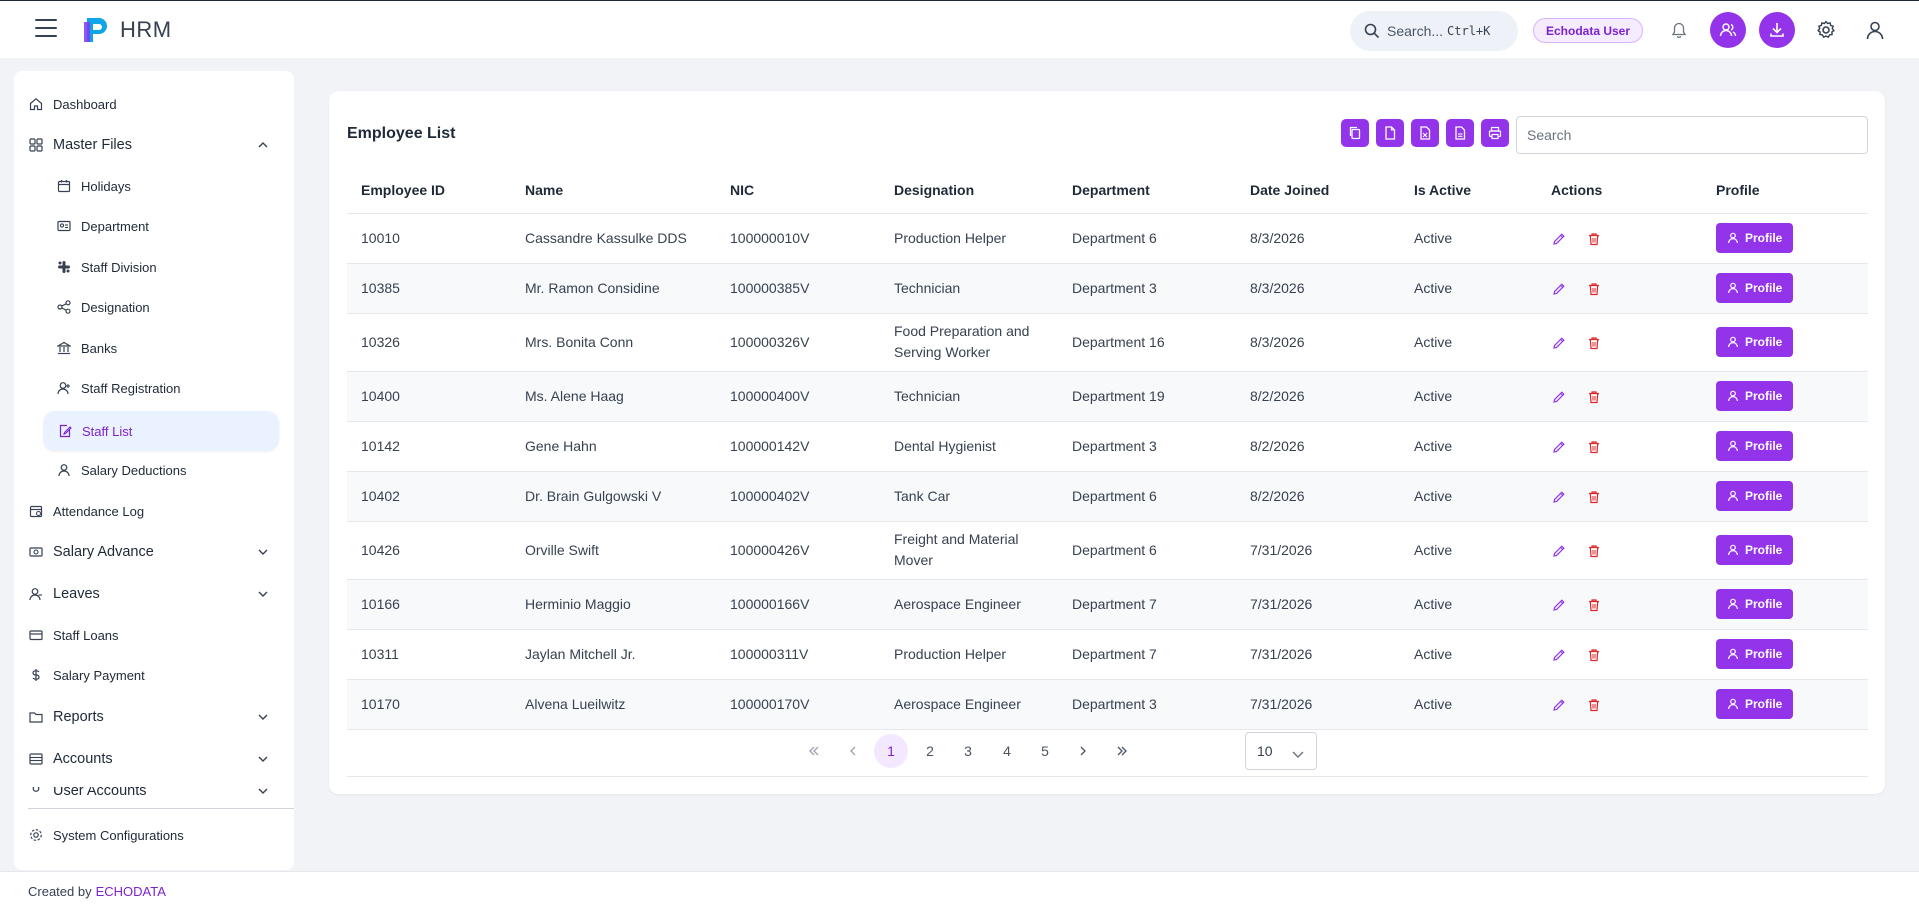 The image size is (1919, 911). Describe the element at coordinates (814, 751) in the screenshot. I see `first-page-button` at that location.